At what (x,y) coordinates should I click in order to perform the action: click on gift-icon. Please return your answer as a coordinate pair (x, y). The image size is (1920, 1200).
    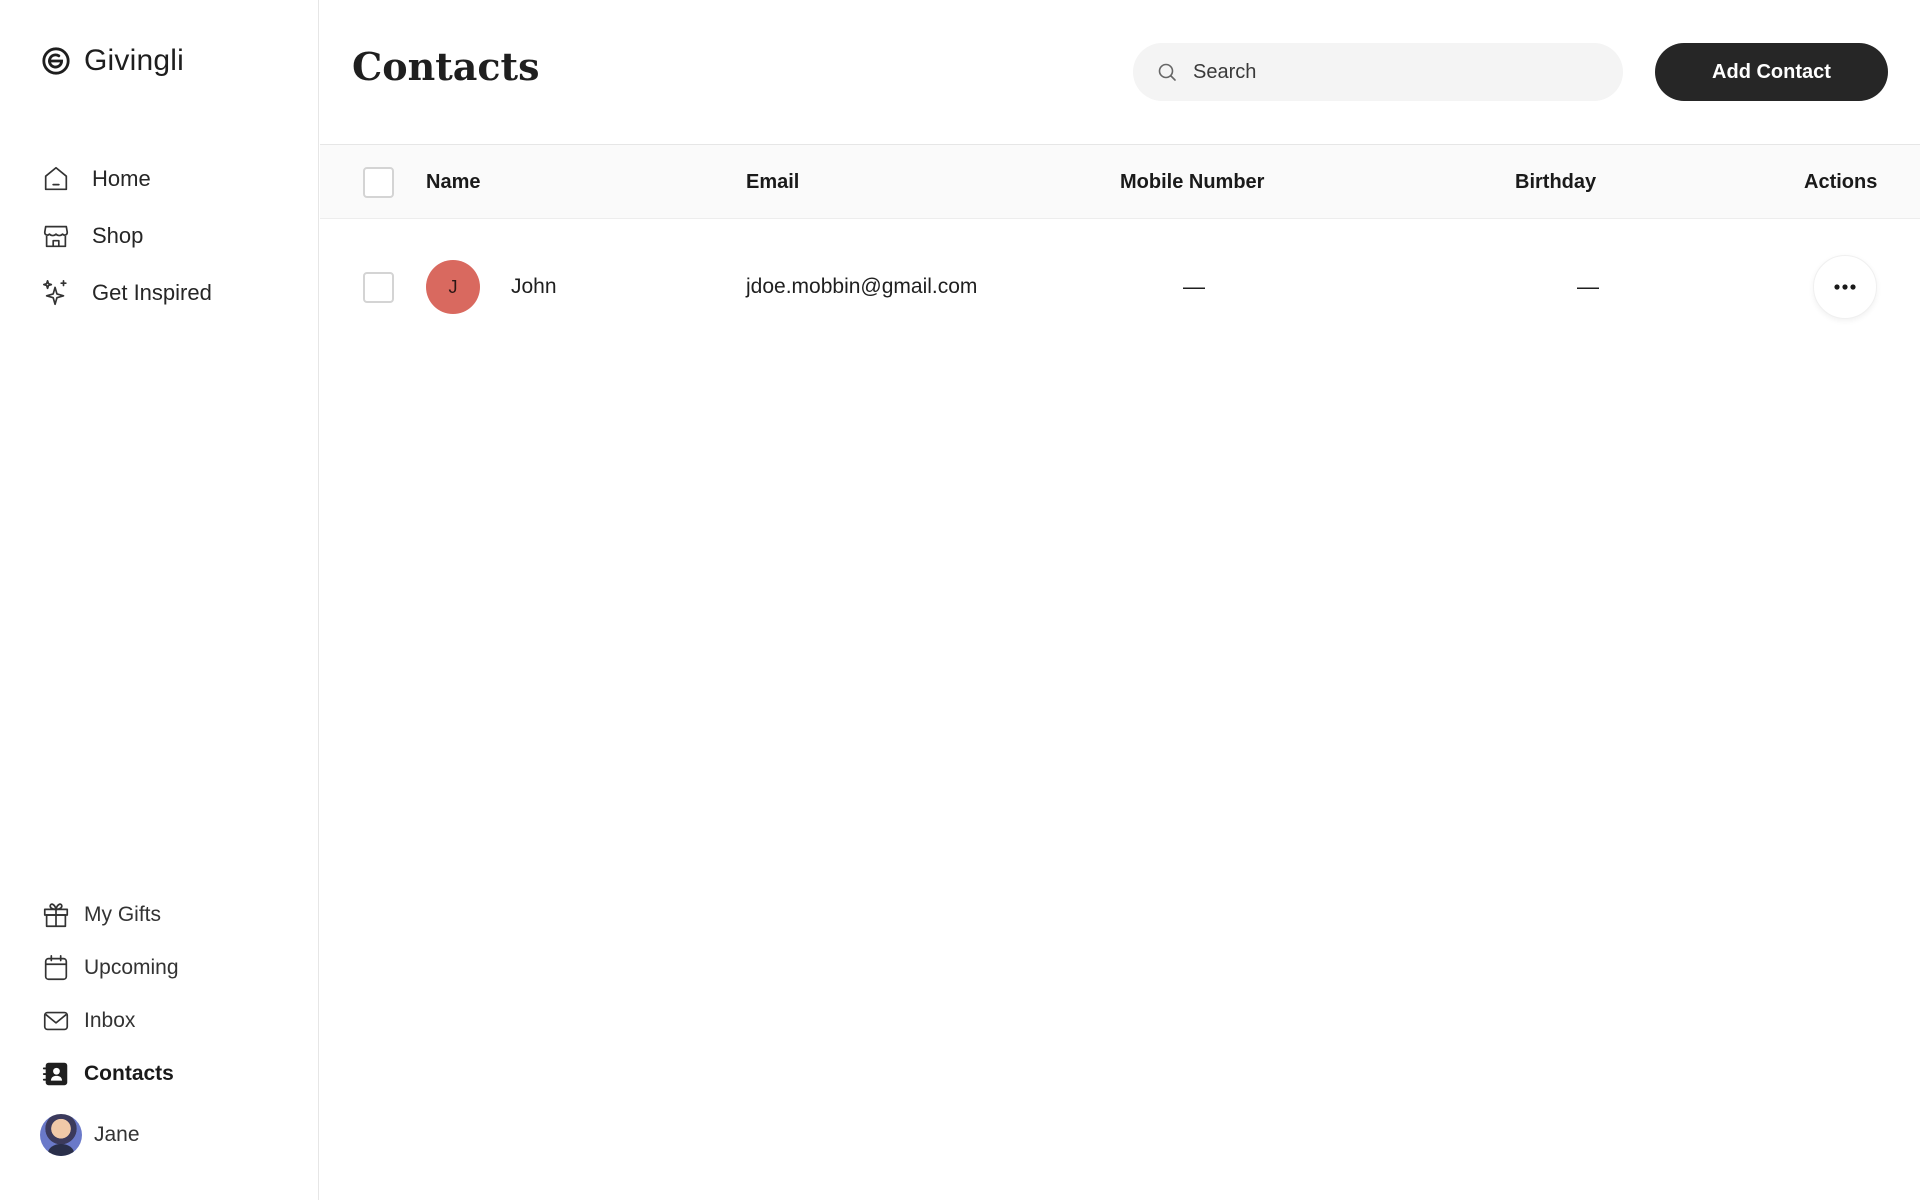
    Looking at the image, I should click on (56, 915).